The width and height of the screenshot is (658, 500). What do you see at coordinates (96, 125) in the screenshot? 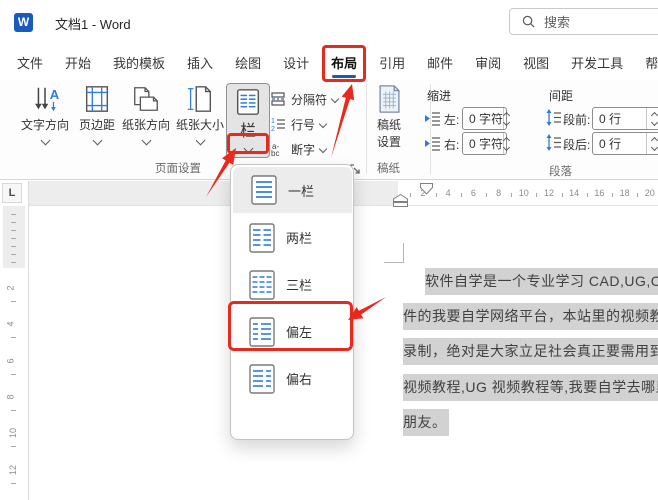
I see `margins-label: 页边距` at bounding box center [96, 125].